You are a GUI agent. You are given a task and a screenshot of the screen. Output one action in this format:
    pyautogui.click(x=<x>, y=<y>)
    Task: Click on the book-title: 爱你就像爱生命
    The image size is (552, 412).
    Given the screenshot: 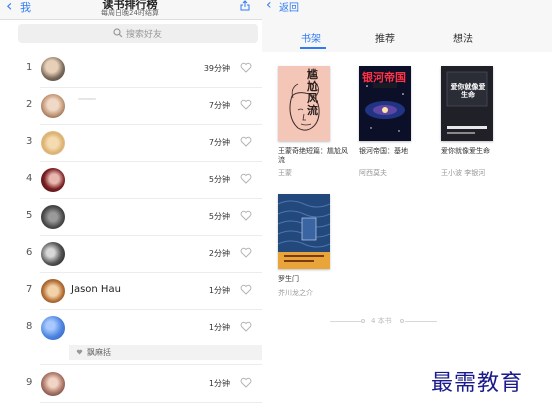 What is the action you would take?
    pyautogui.click(x=465, y=151)
    